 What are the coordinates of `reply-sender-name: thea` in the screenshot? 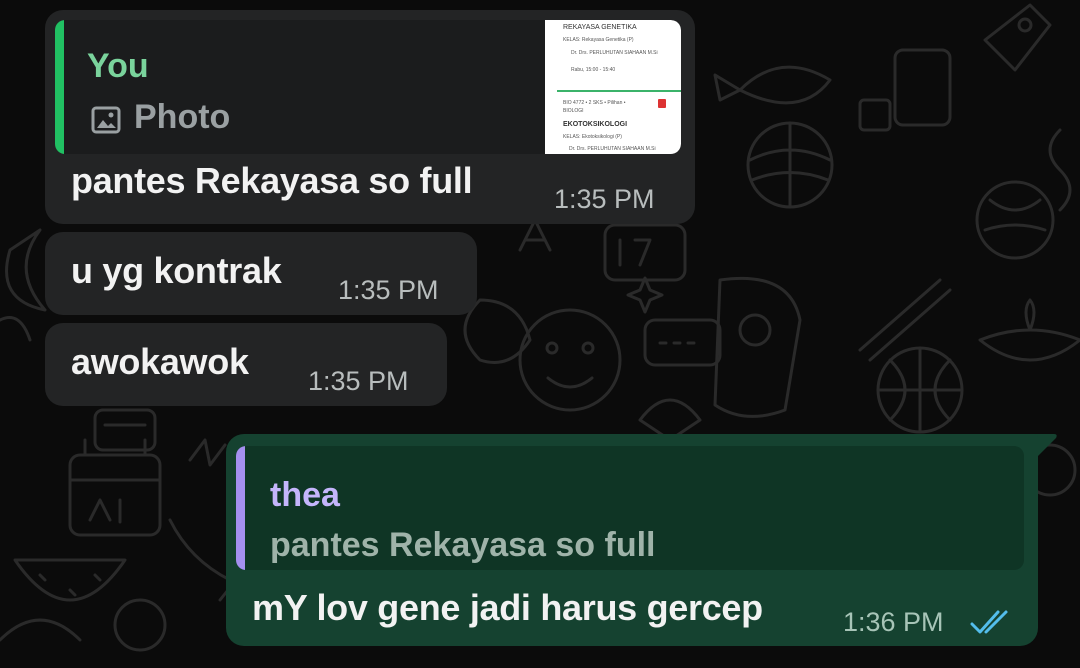 It's located at (305, 495).